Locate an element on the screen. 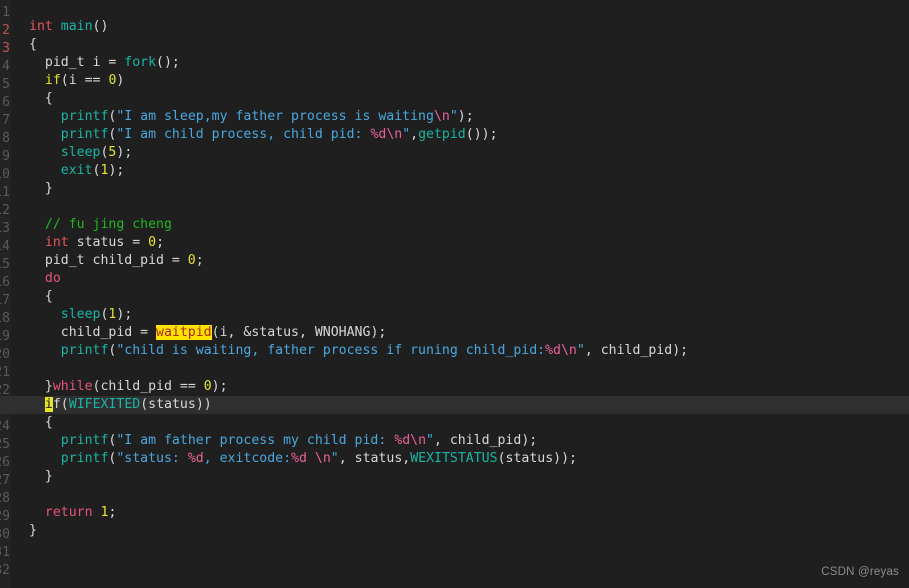  code-token: i == is located at coordinates (88, 80).